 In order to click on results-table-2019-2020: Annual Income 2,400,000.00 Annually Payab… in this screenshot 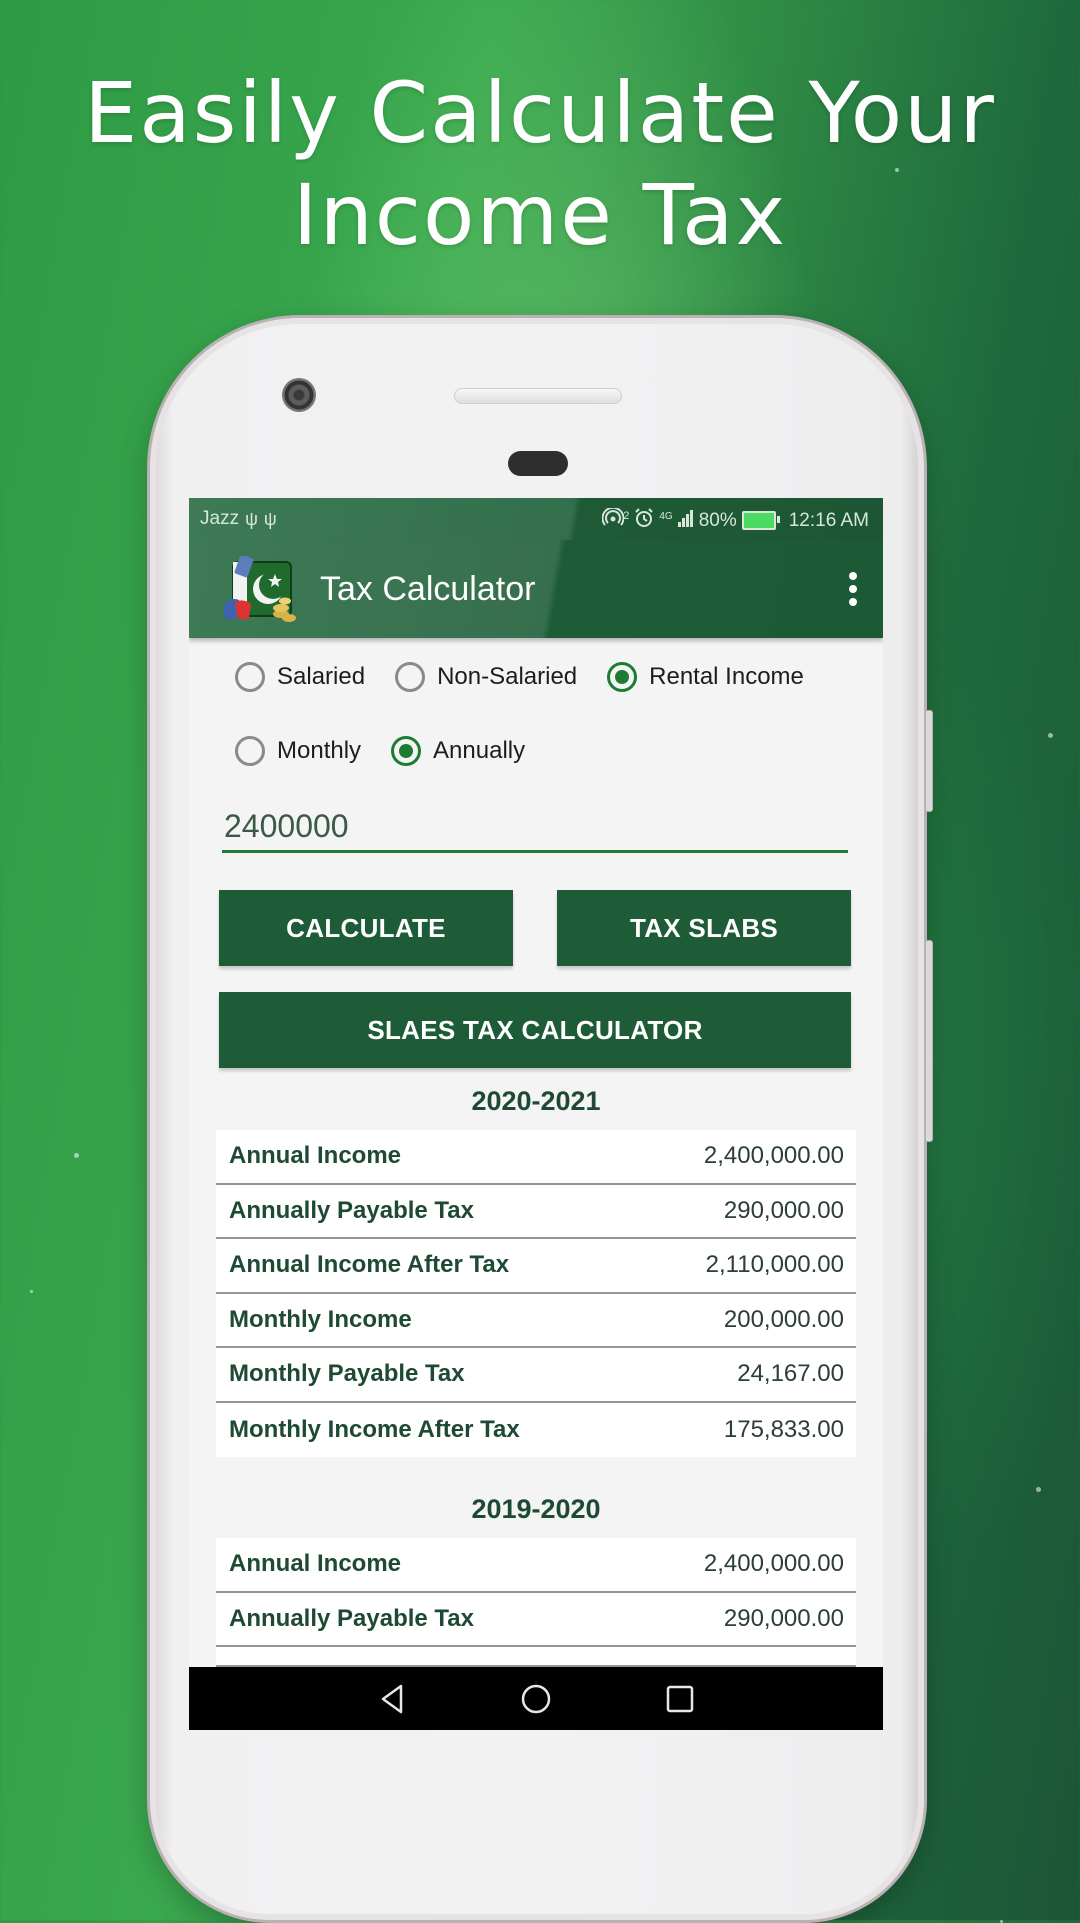, I will do `click(536, 1602)`.